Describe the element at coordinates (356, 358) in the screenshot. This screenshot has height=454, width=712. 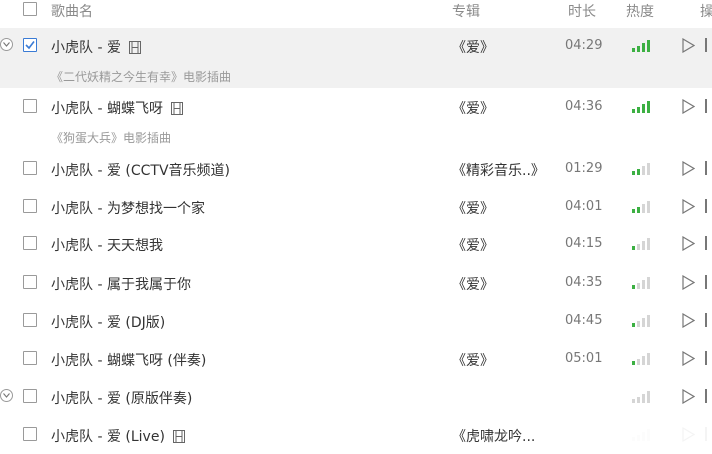
I see `song-row: 小虎队 - 蝴蝶飞呀 (伴奏) 《爱》 05:01` at that location.